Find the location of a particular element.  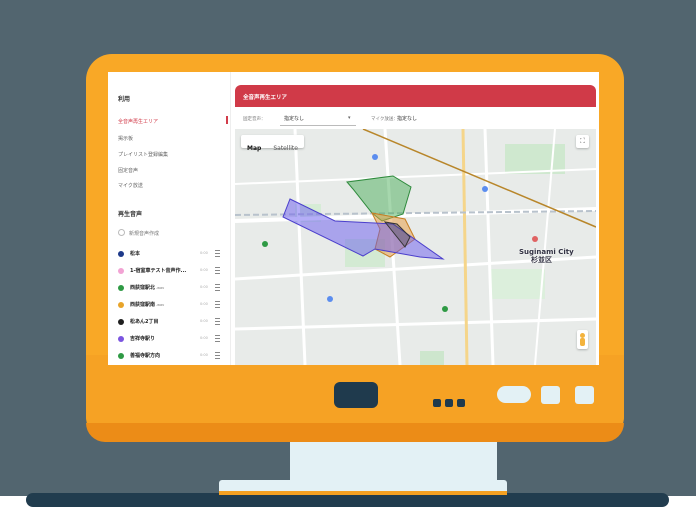

map-type-map: Map is located at coordinates (254, 148).